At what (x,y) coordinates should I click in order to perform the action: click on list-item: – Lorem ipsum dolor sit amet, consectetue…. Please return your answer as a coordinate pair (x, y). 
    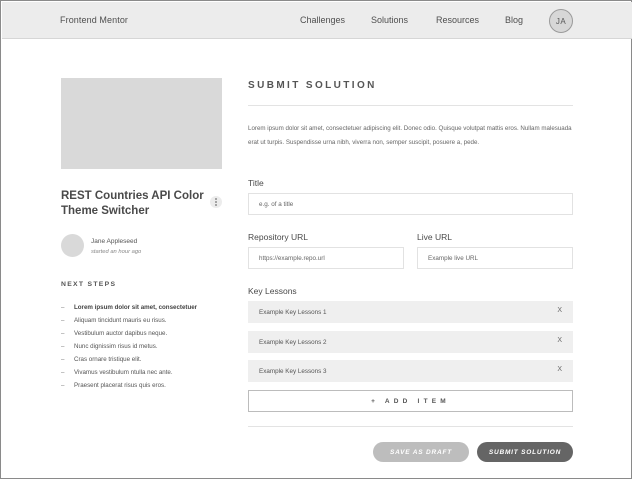
    Looking at the image, I should click on (129, 307).